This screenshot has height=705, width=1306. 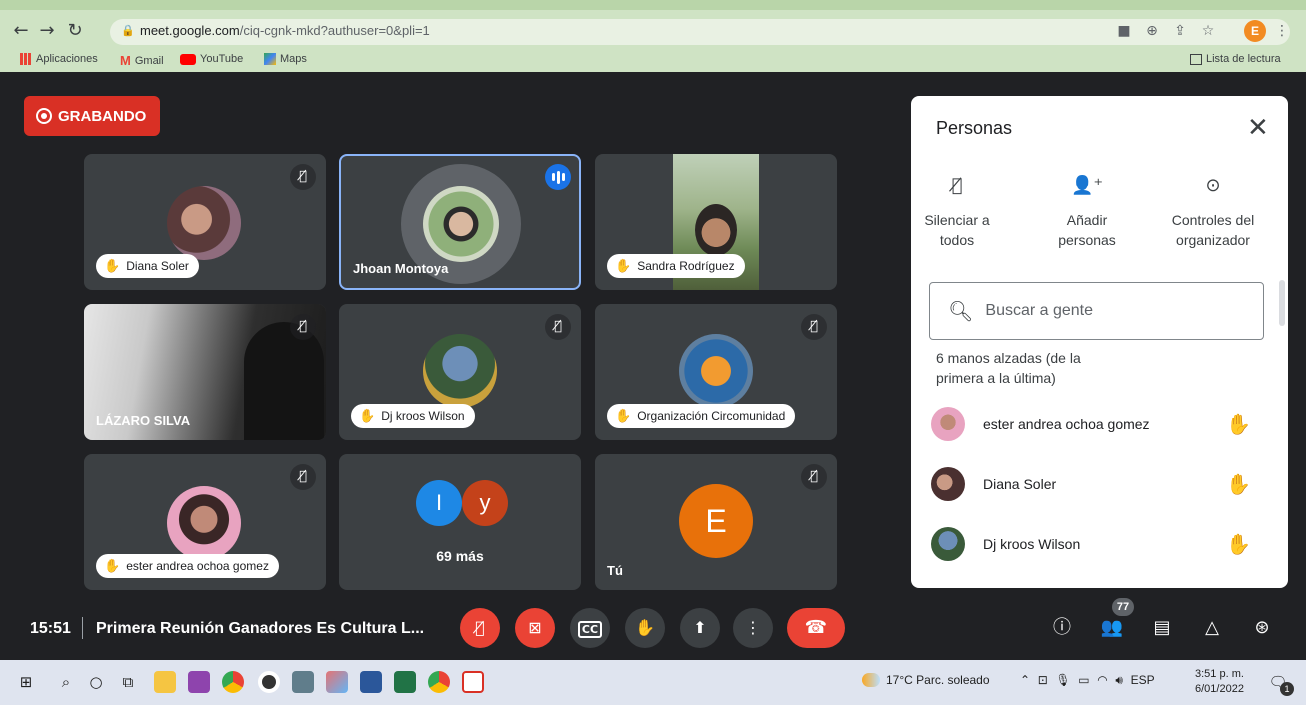 I want to click on participant-tile: 🎙̸ ✋ Organización Circomunidad, so click(x=716, y=372).